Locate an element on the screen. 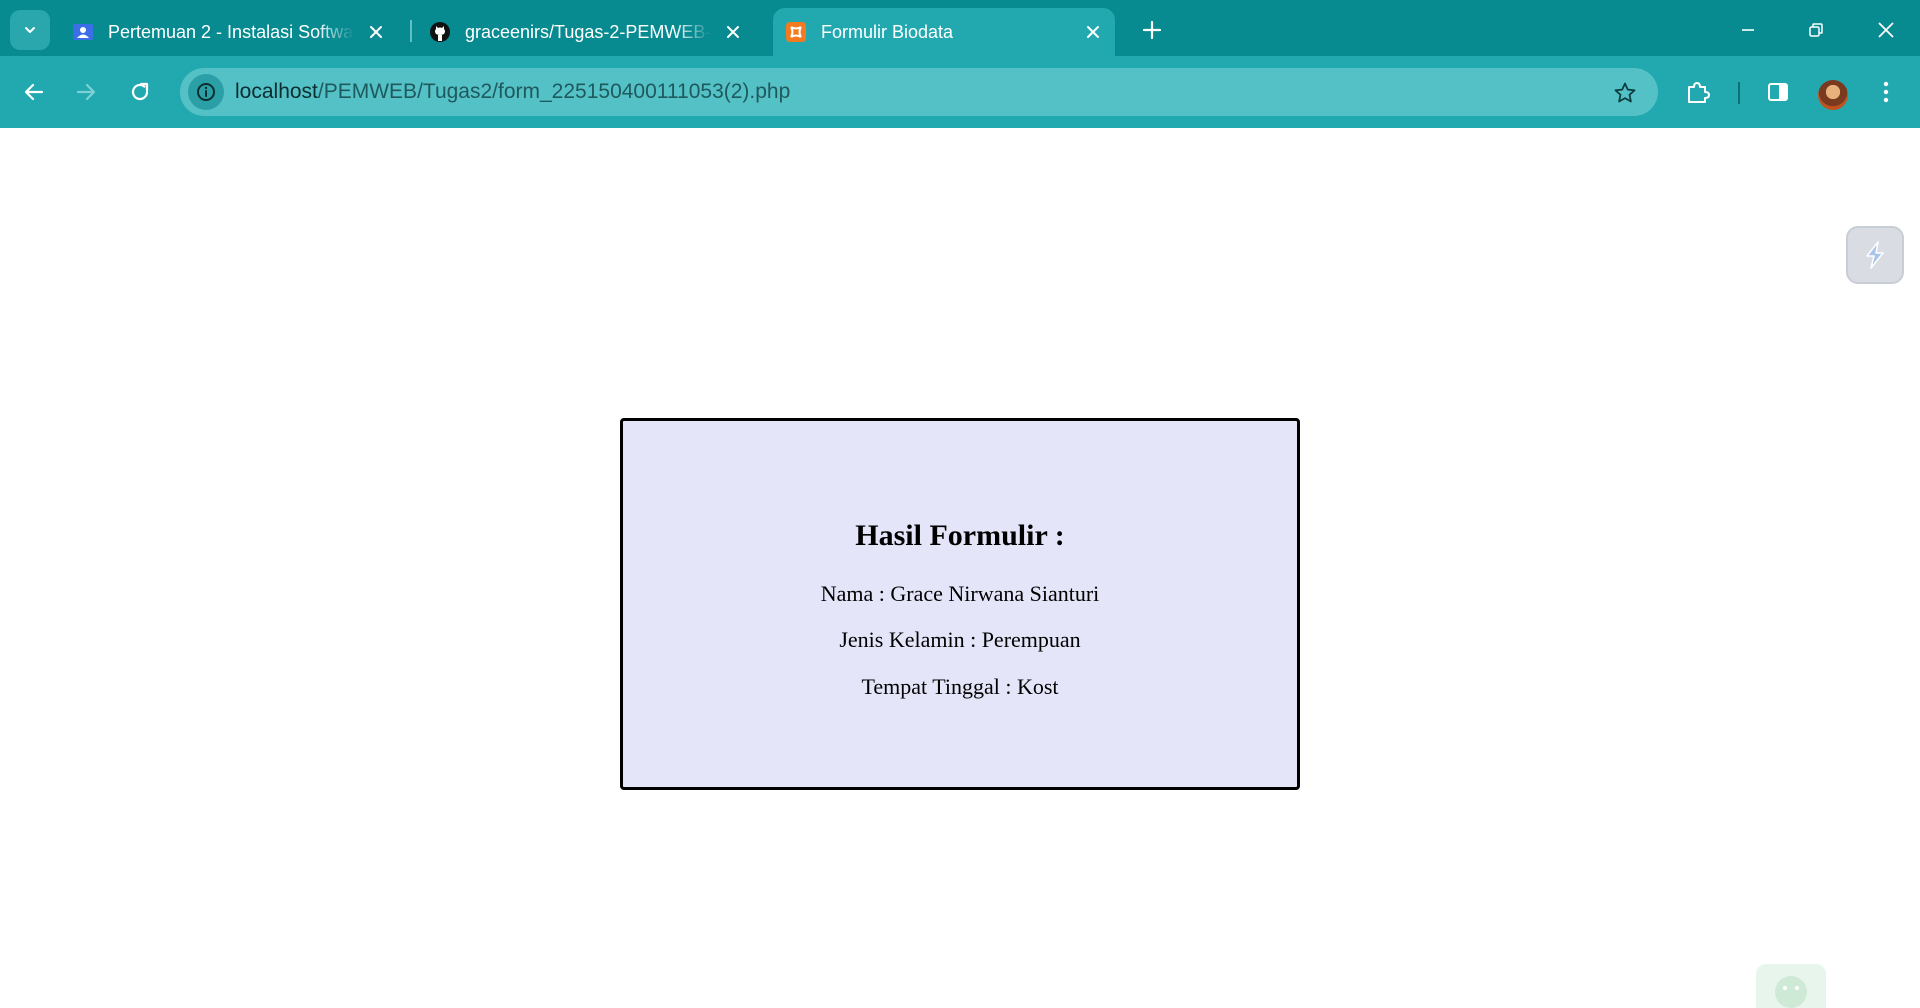 This screenshot has height=1008, width=1920. tab-formulir-biodata: Formulir Biodata is located at coordinates (944, 32).